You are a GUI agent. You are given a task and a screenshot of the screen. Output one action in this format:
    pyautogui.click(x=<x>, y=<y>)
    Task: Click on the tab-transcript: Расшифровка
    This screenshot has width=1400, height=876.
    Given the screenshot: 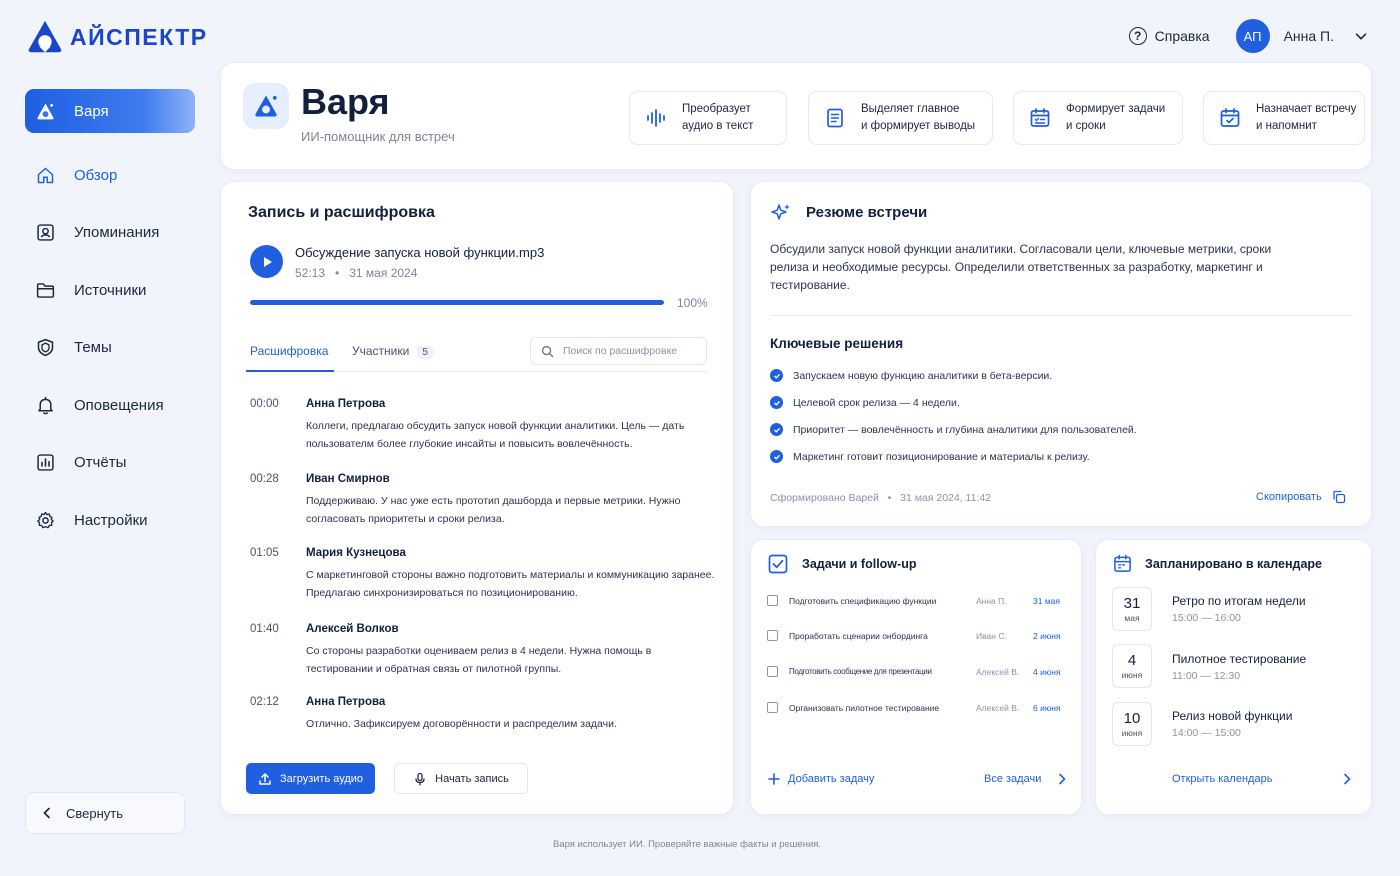 What is the action you would take?
    pyautogui.click(x=289, y=351)
    